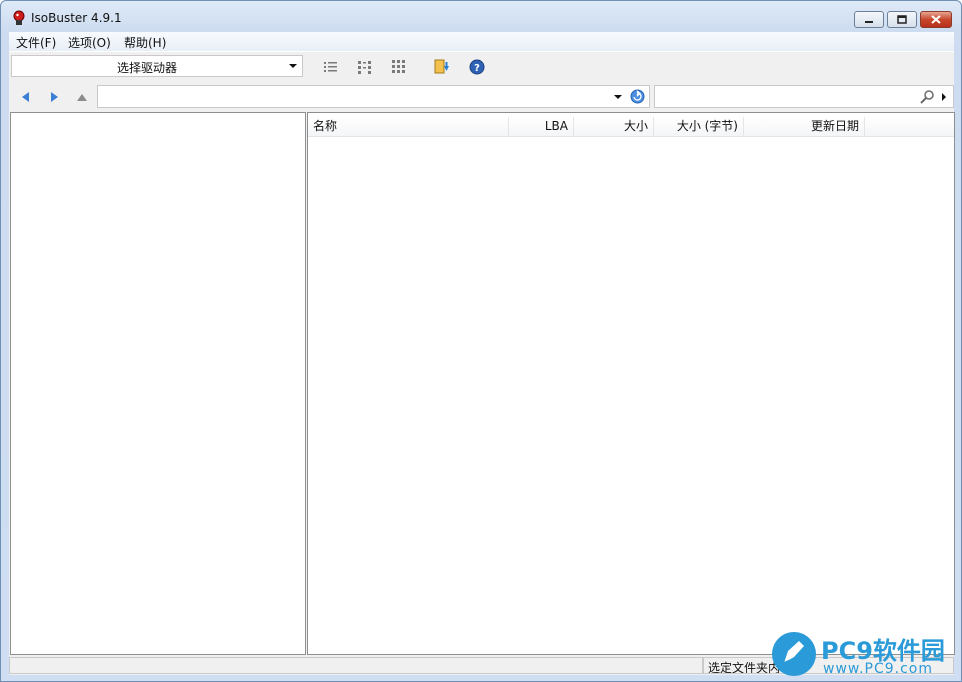  I want to click on refresh-icon, so click(637, 96).